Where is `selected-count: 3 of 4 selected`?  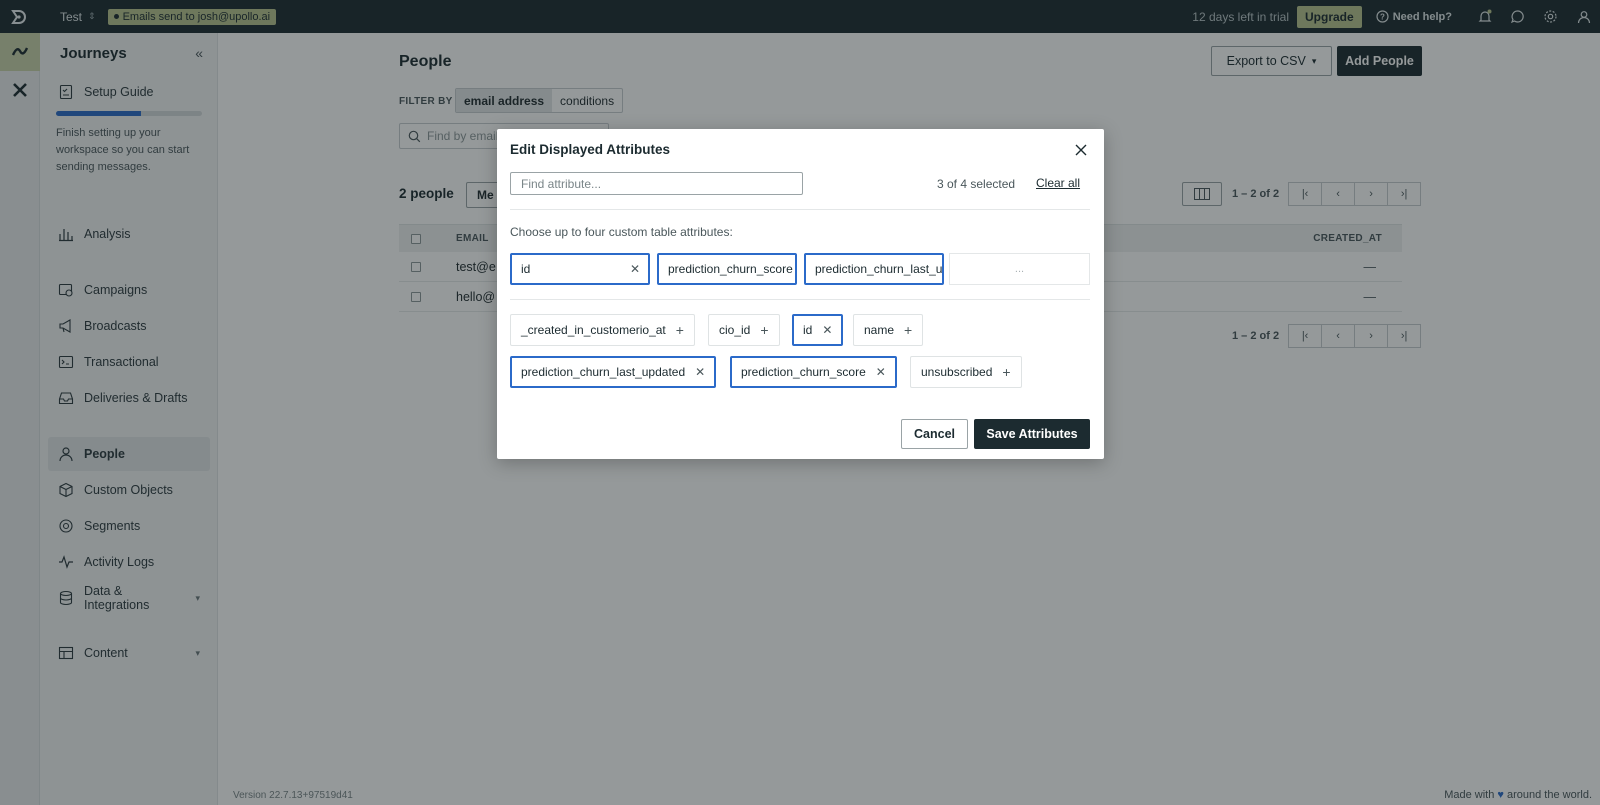
selected-count: 3 of 4 selected is located at coordinates (976, 184).